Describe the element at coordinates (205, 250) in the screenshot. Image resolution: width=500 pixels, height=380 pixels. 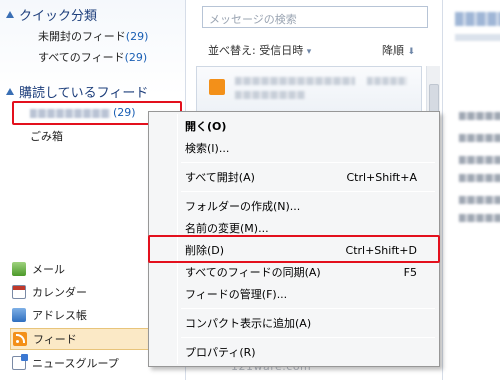
I see `menu-item-label: 削除(D)` at that location.